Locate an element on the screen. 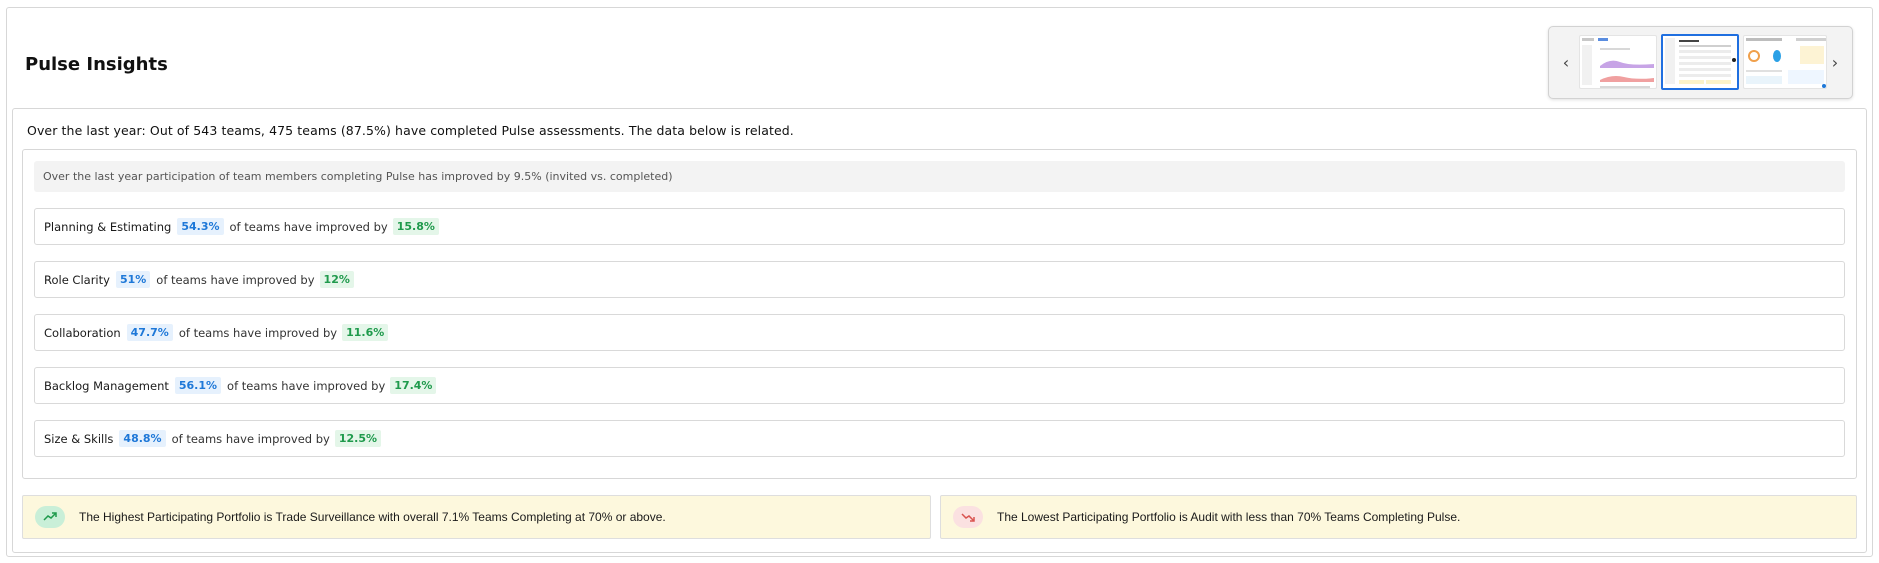  improvement-badge: 17.4% is located at coordinates (413, 385).